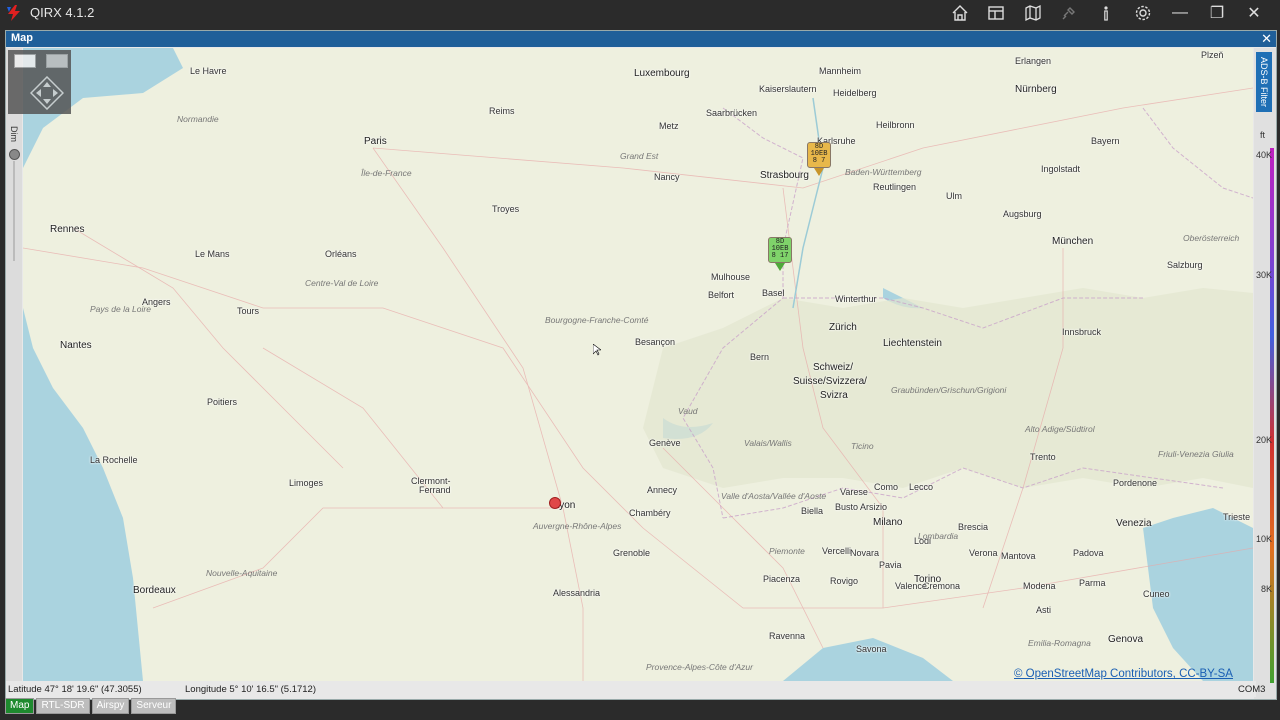 Image resolution: width=1280 pixels, height=720 pixels. I want to click on tab-rtl-sdr: RTL-SDR, so click(63, 706).